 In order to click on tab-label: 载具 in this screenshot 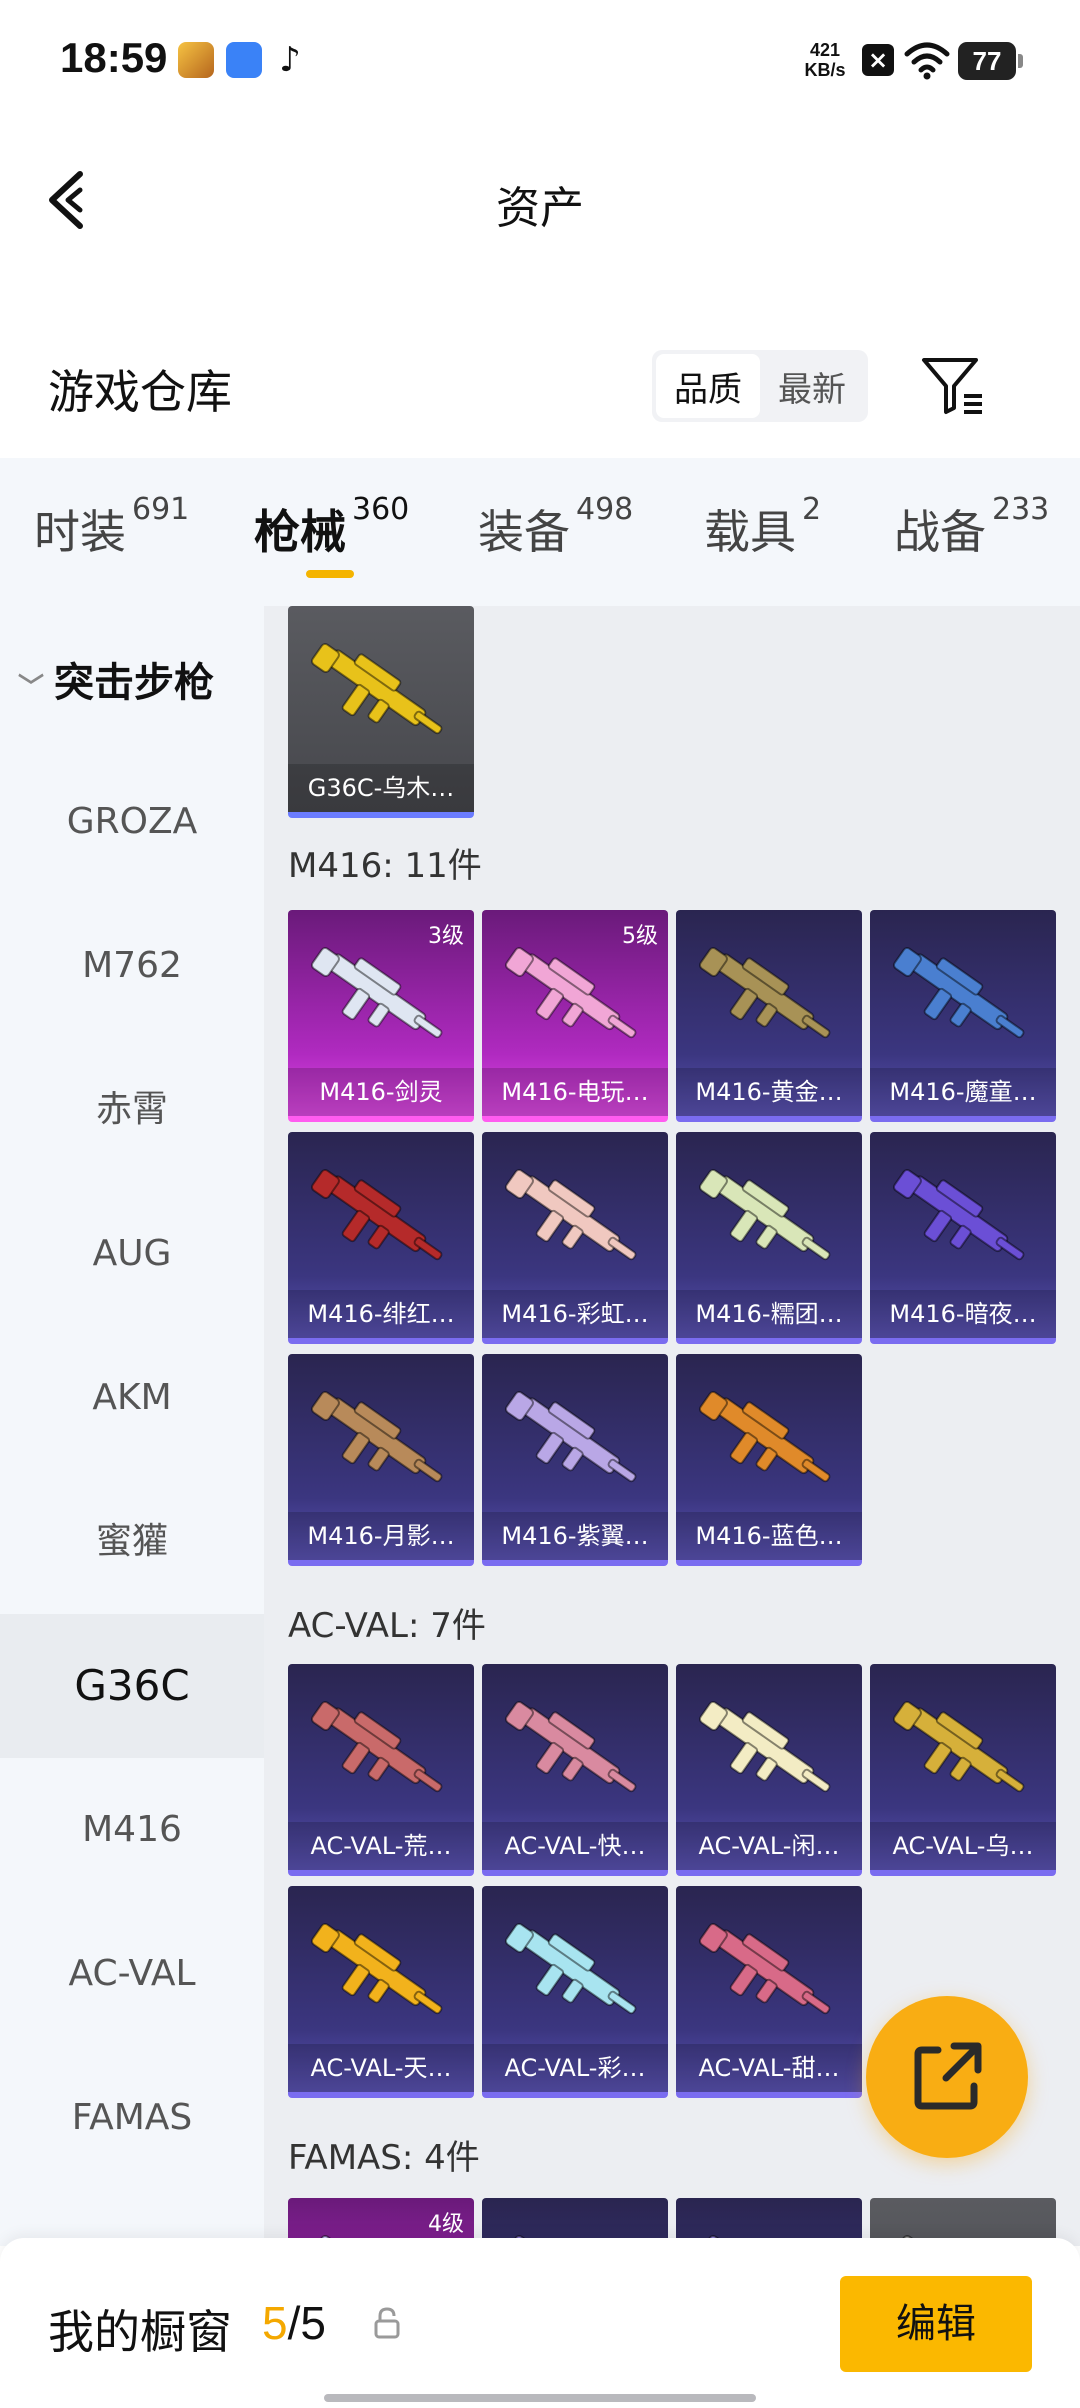, I will do `click(750, 532)`.